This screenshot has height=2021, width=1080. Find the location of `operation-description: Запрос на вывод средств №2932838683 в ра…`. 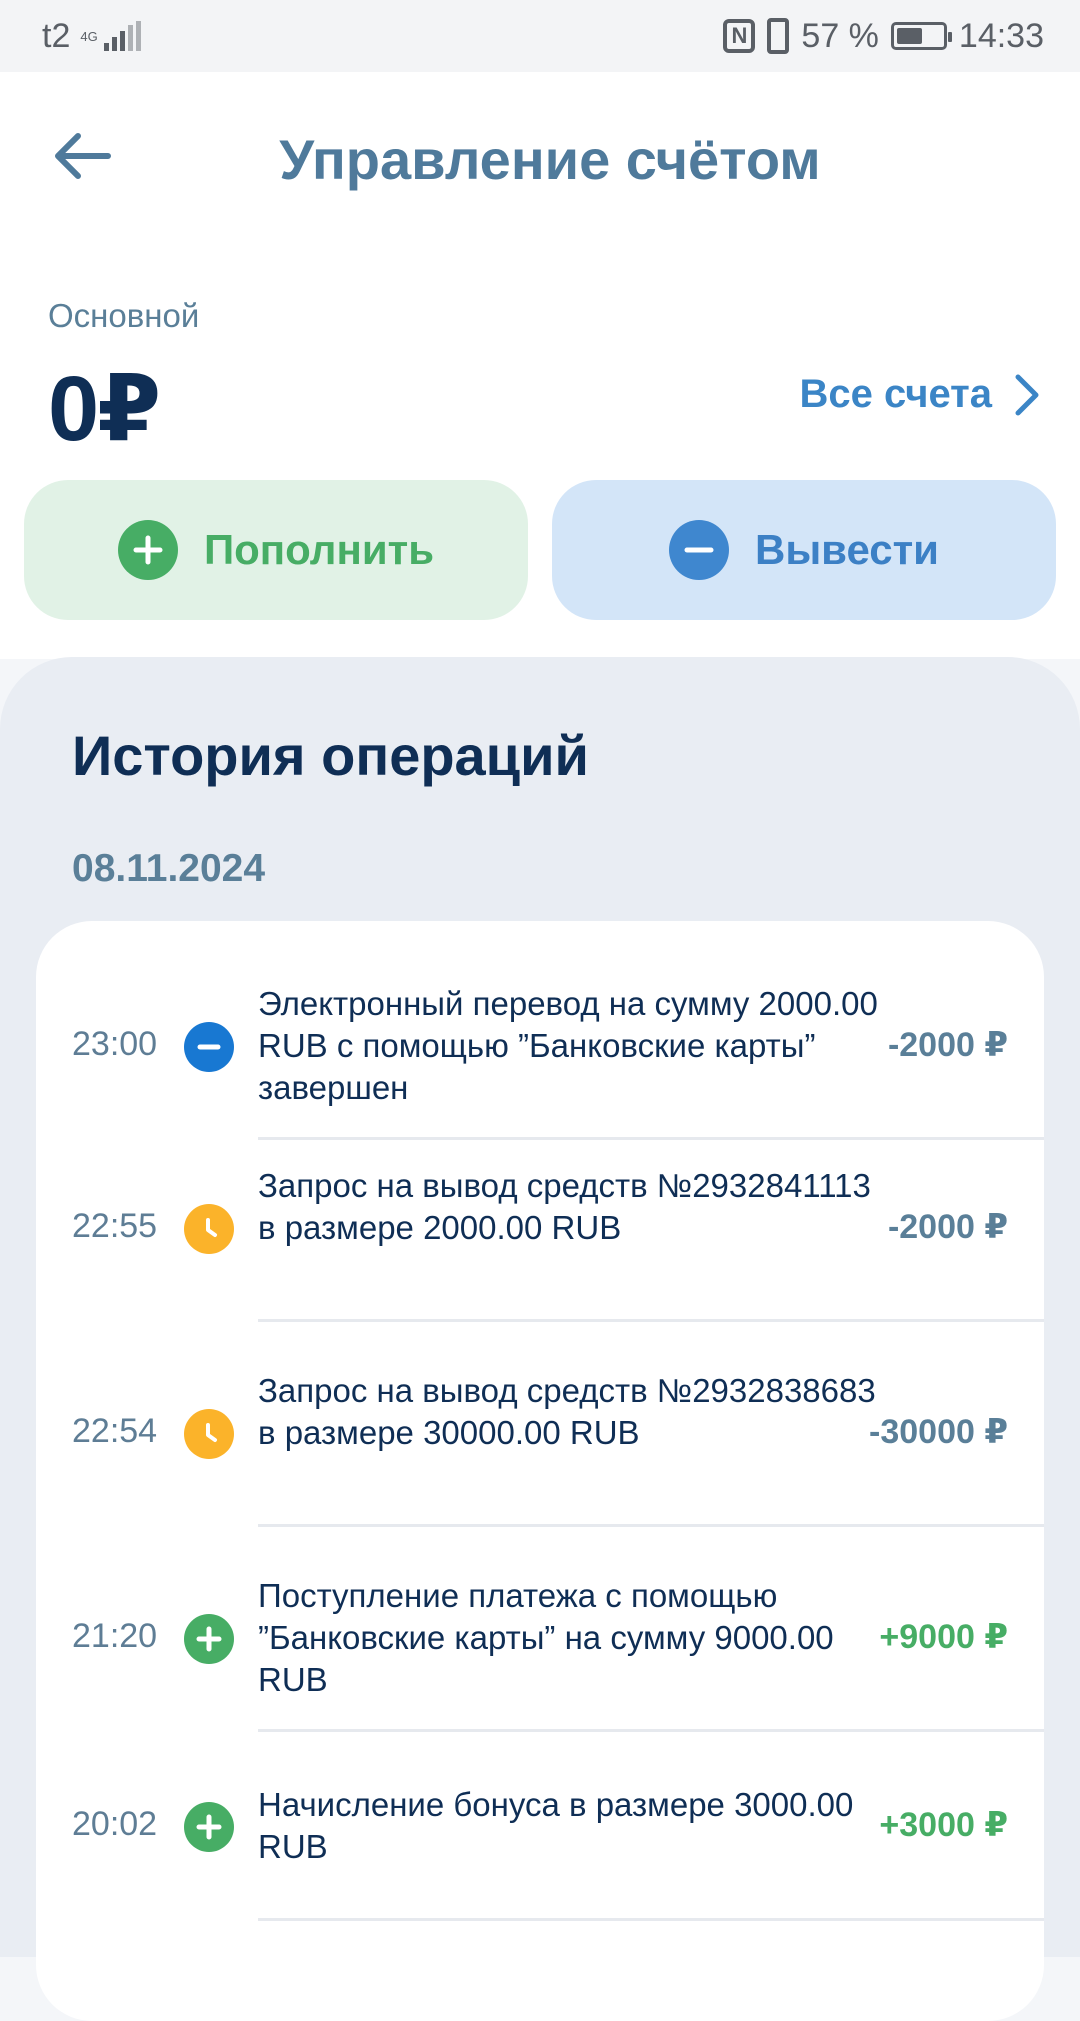

operation-description: Запрос на вывод средств №2932838683 в ра… is located at coordinates (567, 1411).